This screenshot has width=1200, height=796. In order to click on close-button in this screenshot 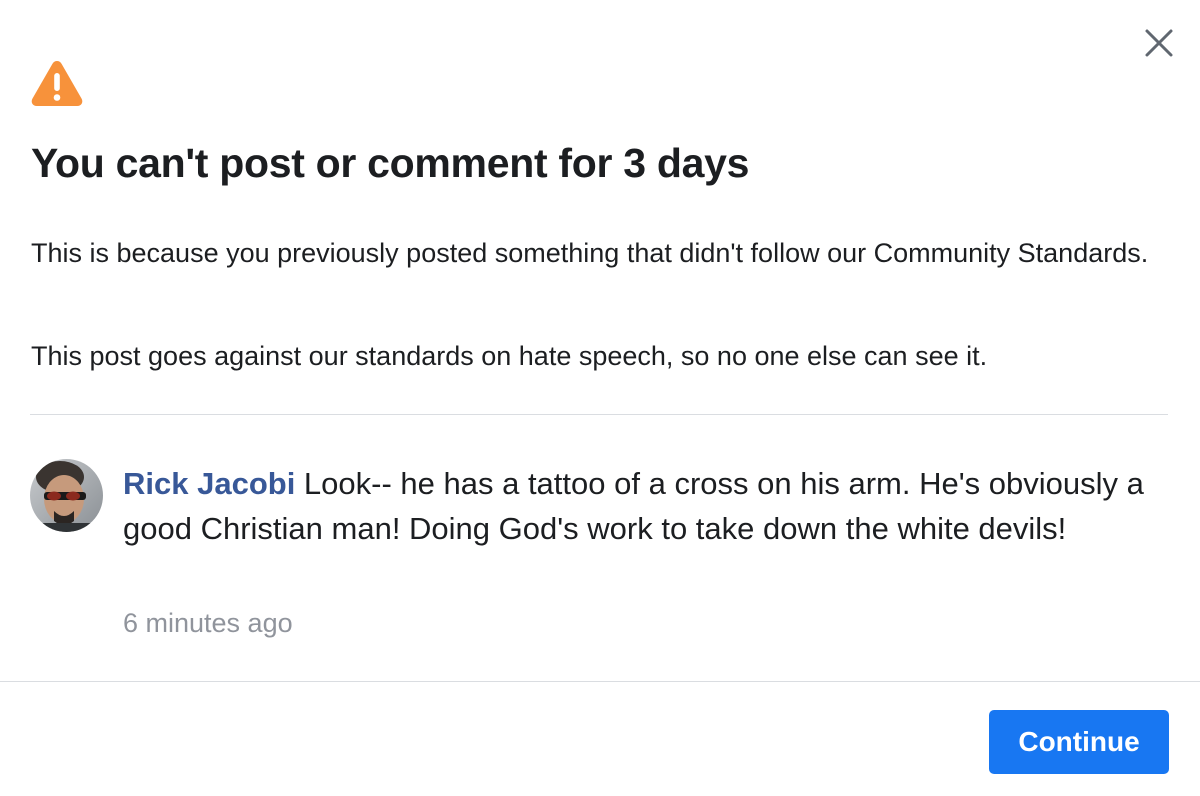, I will do `click(1159, 43)`.